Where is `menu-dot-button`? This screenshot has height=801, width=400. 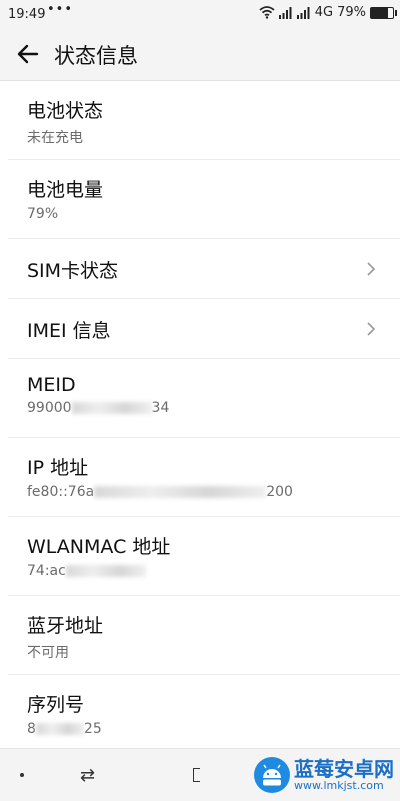 menu-dot-button is located at coordinates (22, 775).